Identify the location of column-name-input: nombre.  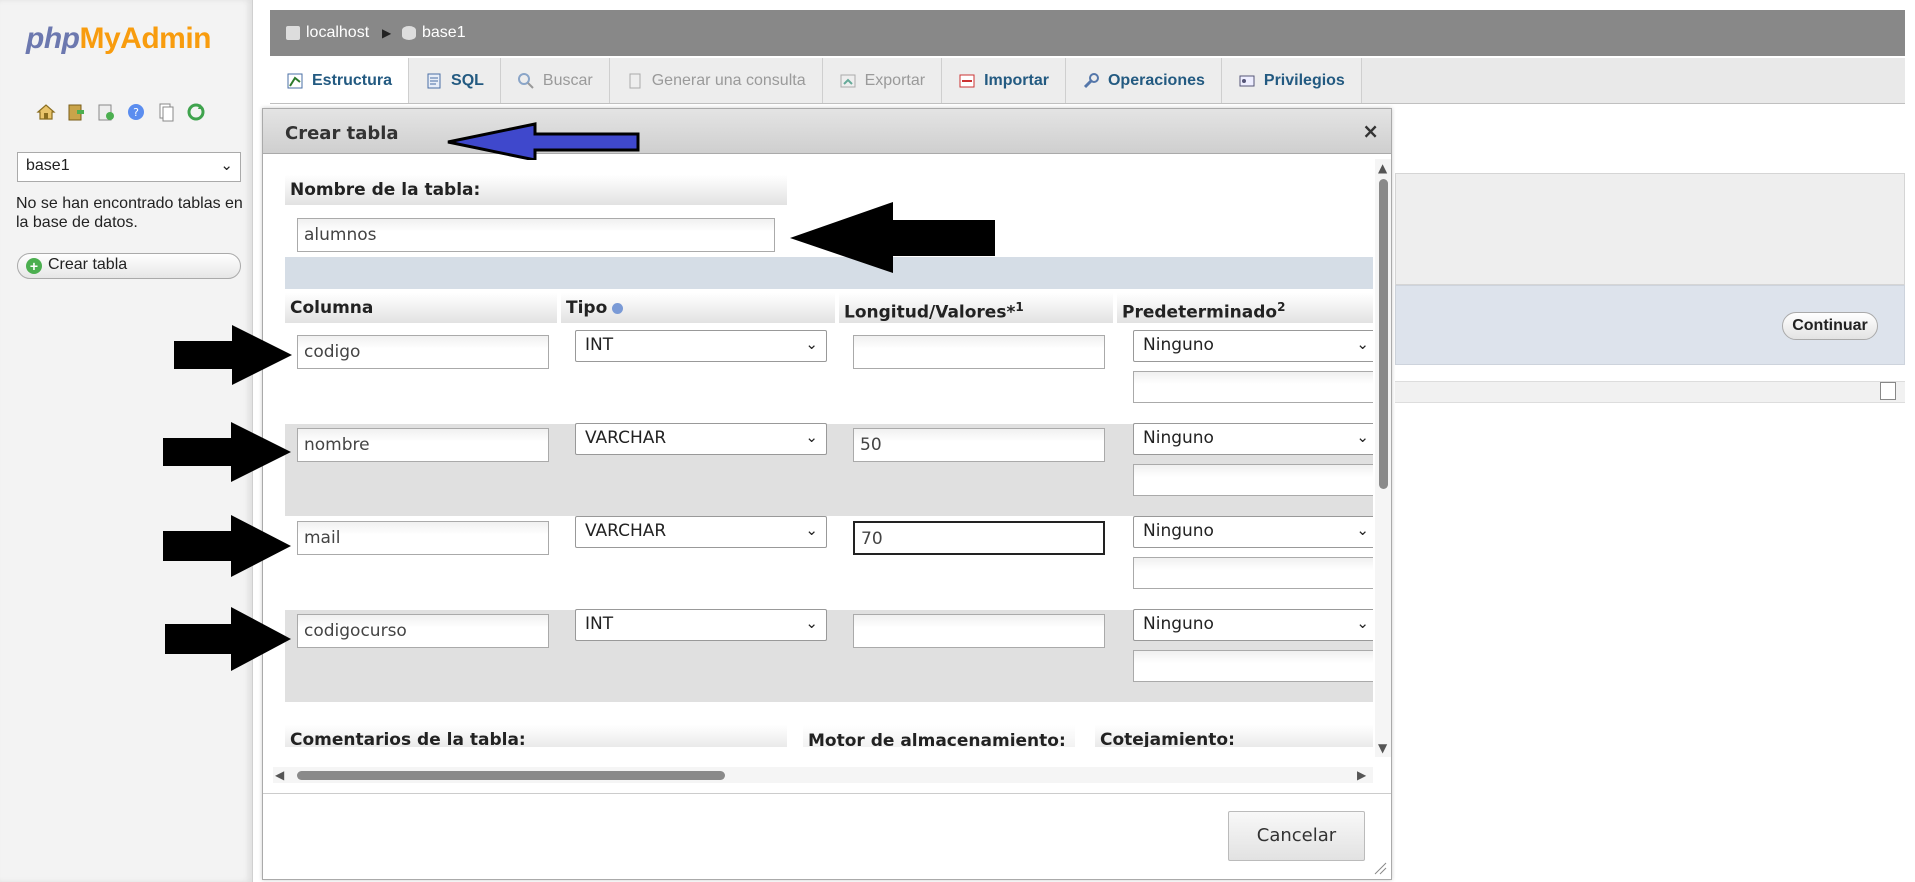
(423, 445).